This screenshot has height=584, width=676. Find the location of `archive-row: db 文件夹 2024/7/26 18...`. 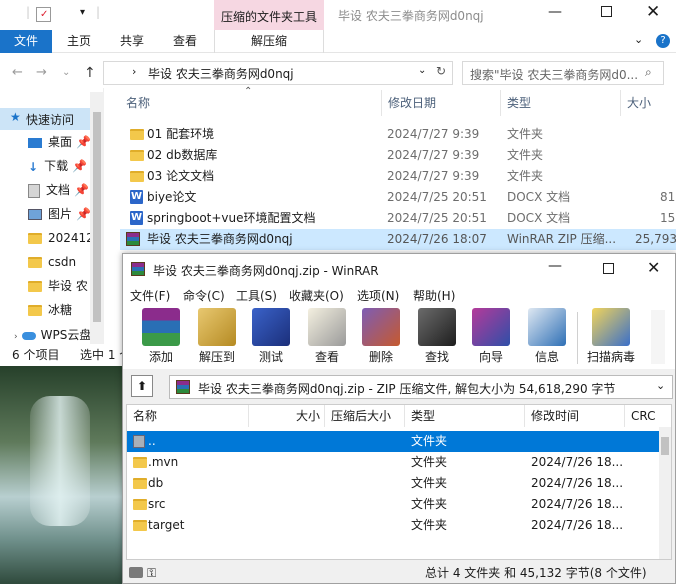

archive-row: db 文件夹 2024/7/26 18... is located at coordinates (393, 483).